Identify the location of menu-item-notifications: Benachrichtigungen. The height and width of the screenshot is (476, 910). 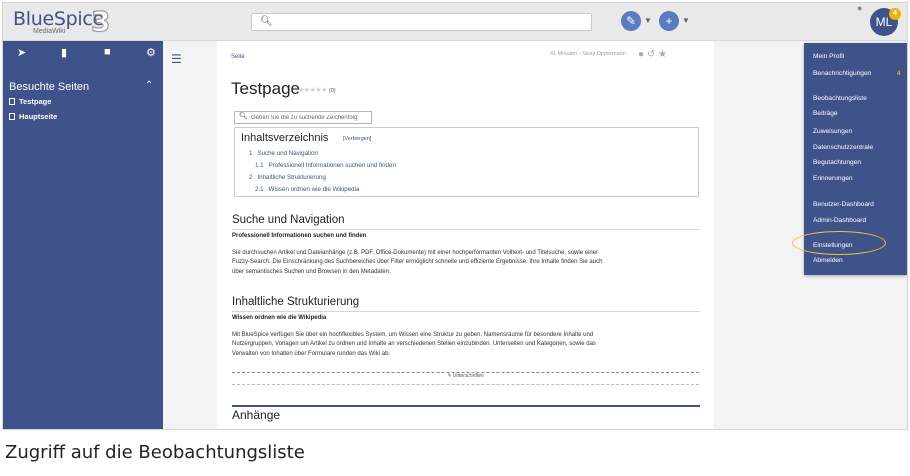
(842, 73).